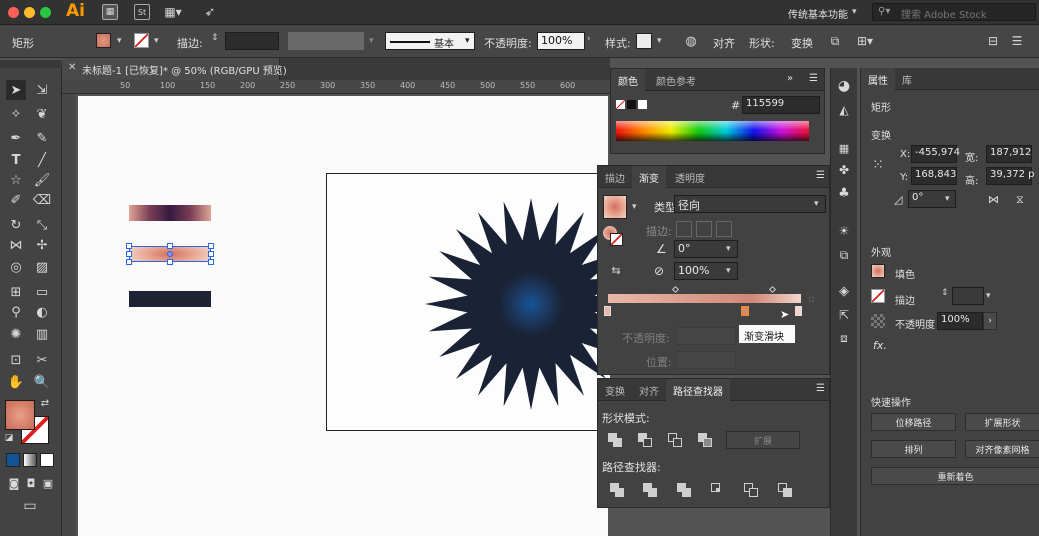  What do you see at coordinates (42, 114) in the screenshot?
I see `lasso-tool-icon: ❦` at bounding box center [42, 114].